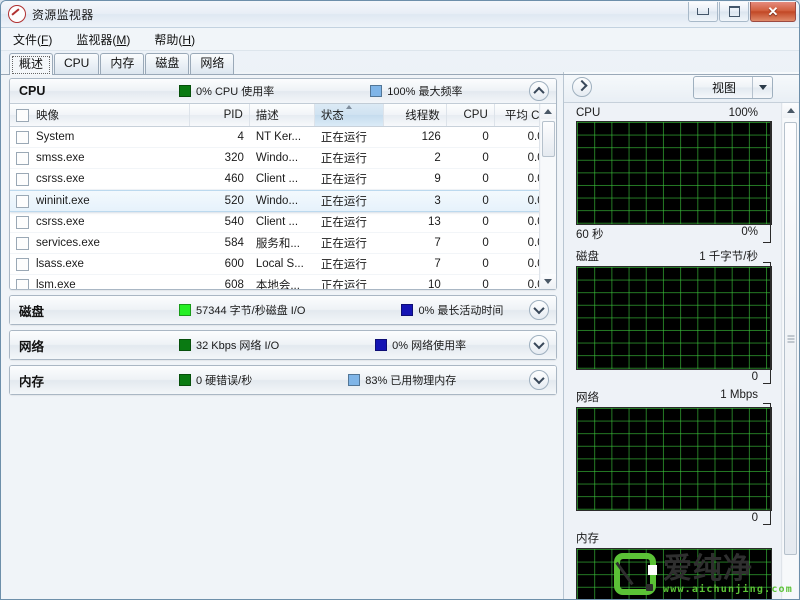 Image resolution: width=800 pixels, height=600 pixels. Describe the element at coordinates (437, 158) in the screenshot. I see `cell-threads: 2` at that location.